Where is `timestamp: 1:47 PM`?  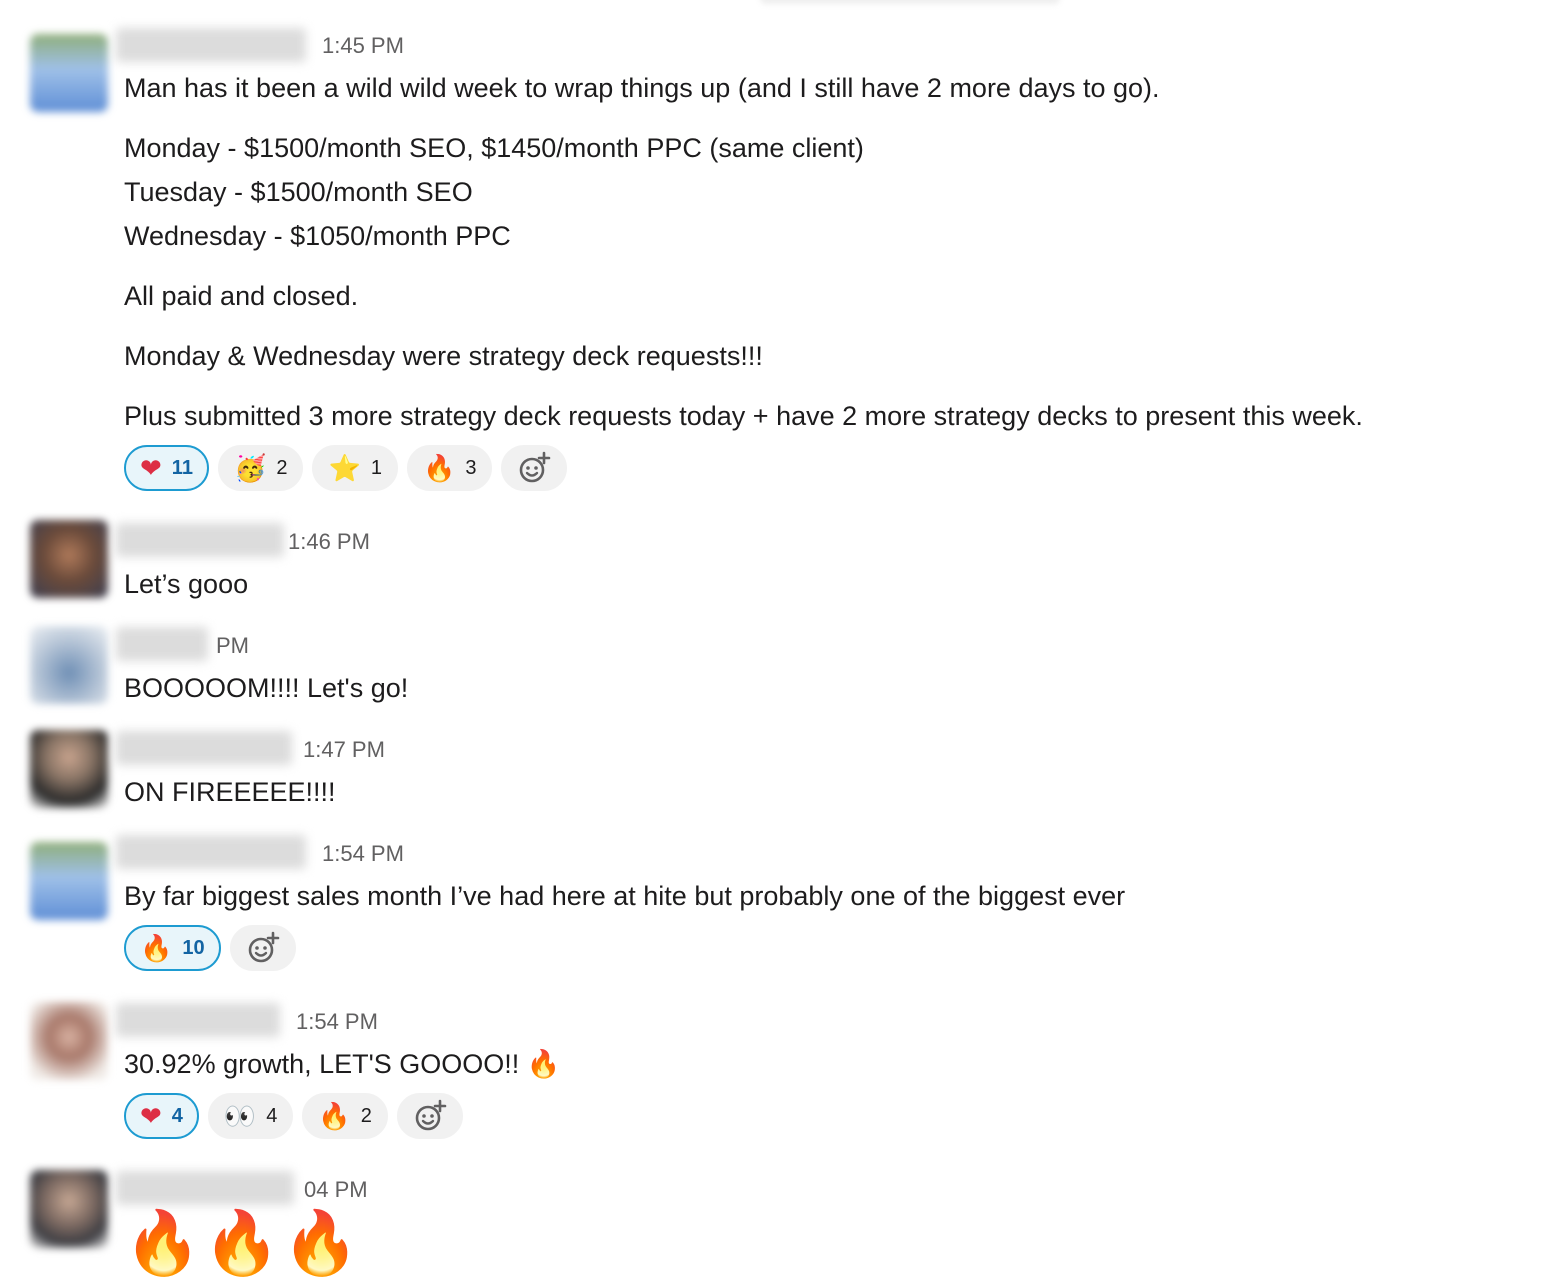 timestamp: 1:47 PM is located at coordinates (344, 750).